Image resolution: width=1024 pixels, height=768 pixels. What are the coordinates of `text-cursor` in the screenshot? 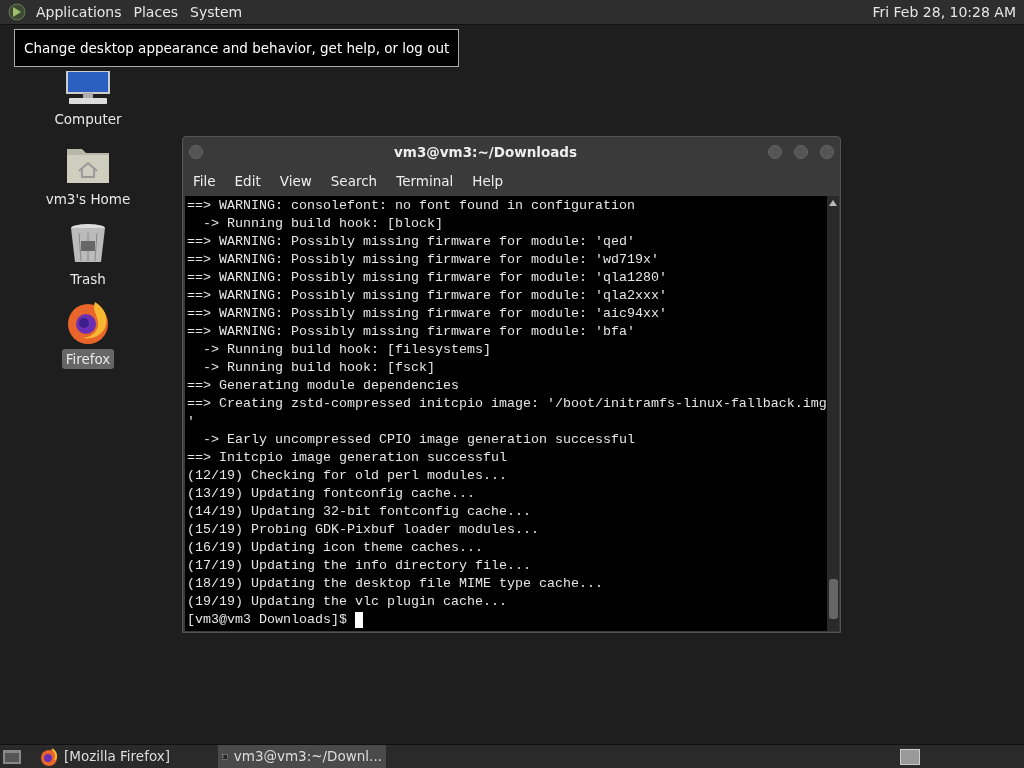 It's located at (358, 620).